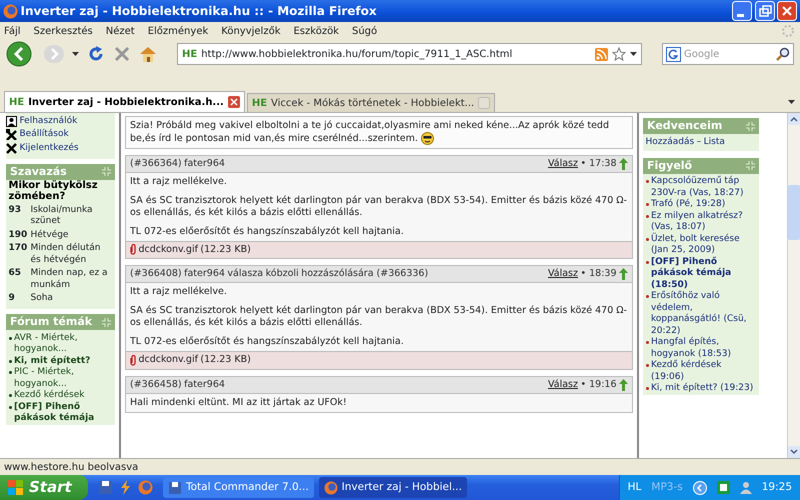 Image resolution: width=800 pixels, height=500 pixels. What do you see at coordinates (49, 148) in the screenshot?
I see `sidebar-link: Kijelentkezés` at bounding box center [49, 148].